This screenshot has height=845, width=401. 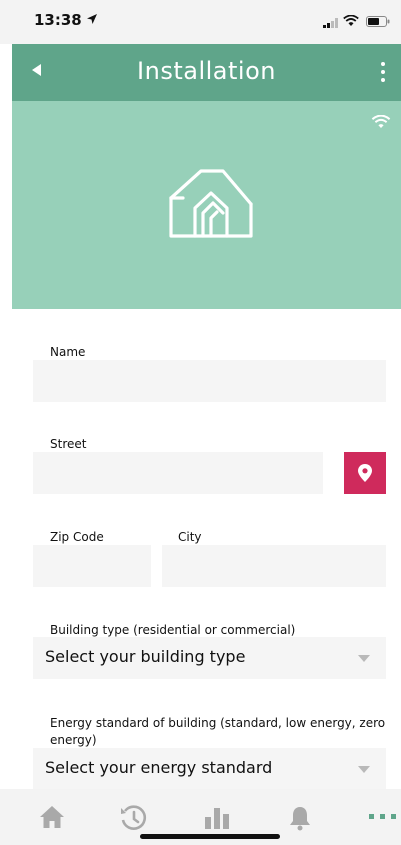 I want to click on app-header: Installation, so click(x=206, y=72).